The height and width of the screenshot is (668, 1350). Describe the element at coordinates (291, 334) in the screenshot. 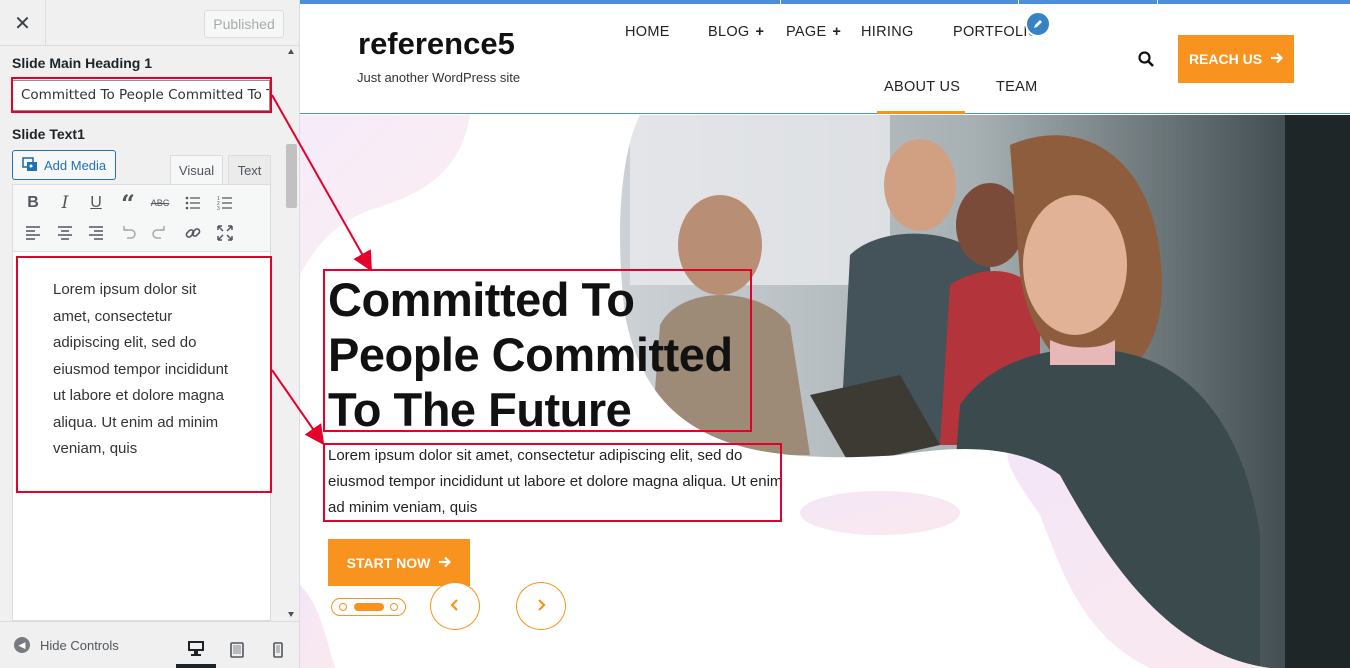

I see `sidebar-scrollbar` at that location.